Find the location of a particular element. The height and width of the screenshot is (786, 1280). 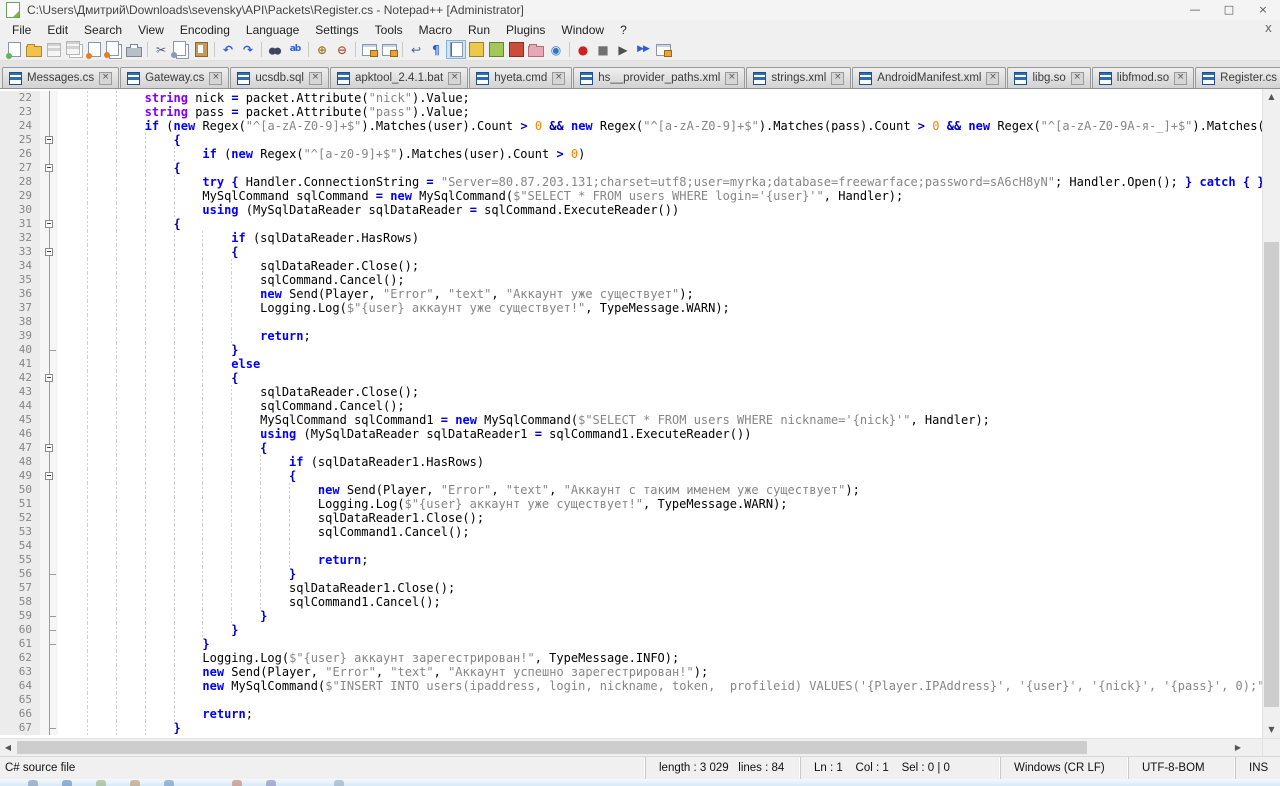

user-defined-dialog-icon is located at coordinates (476, 49).